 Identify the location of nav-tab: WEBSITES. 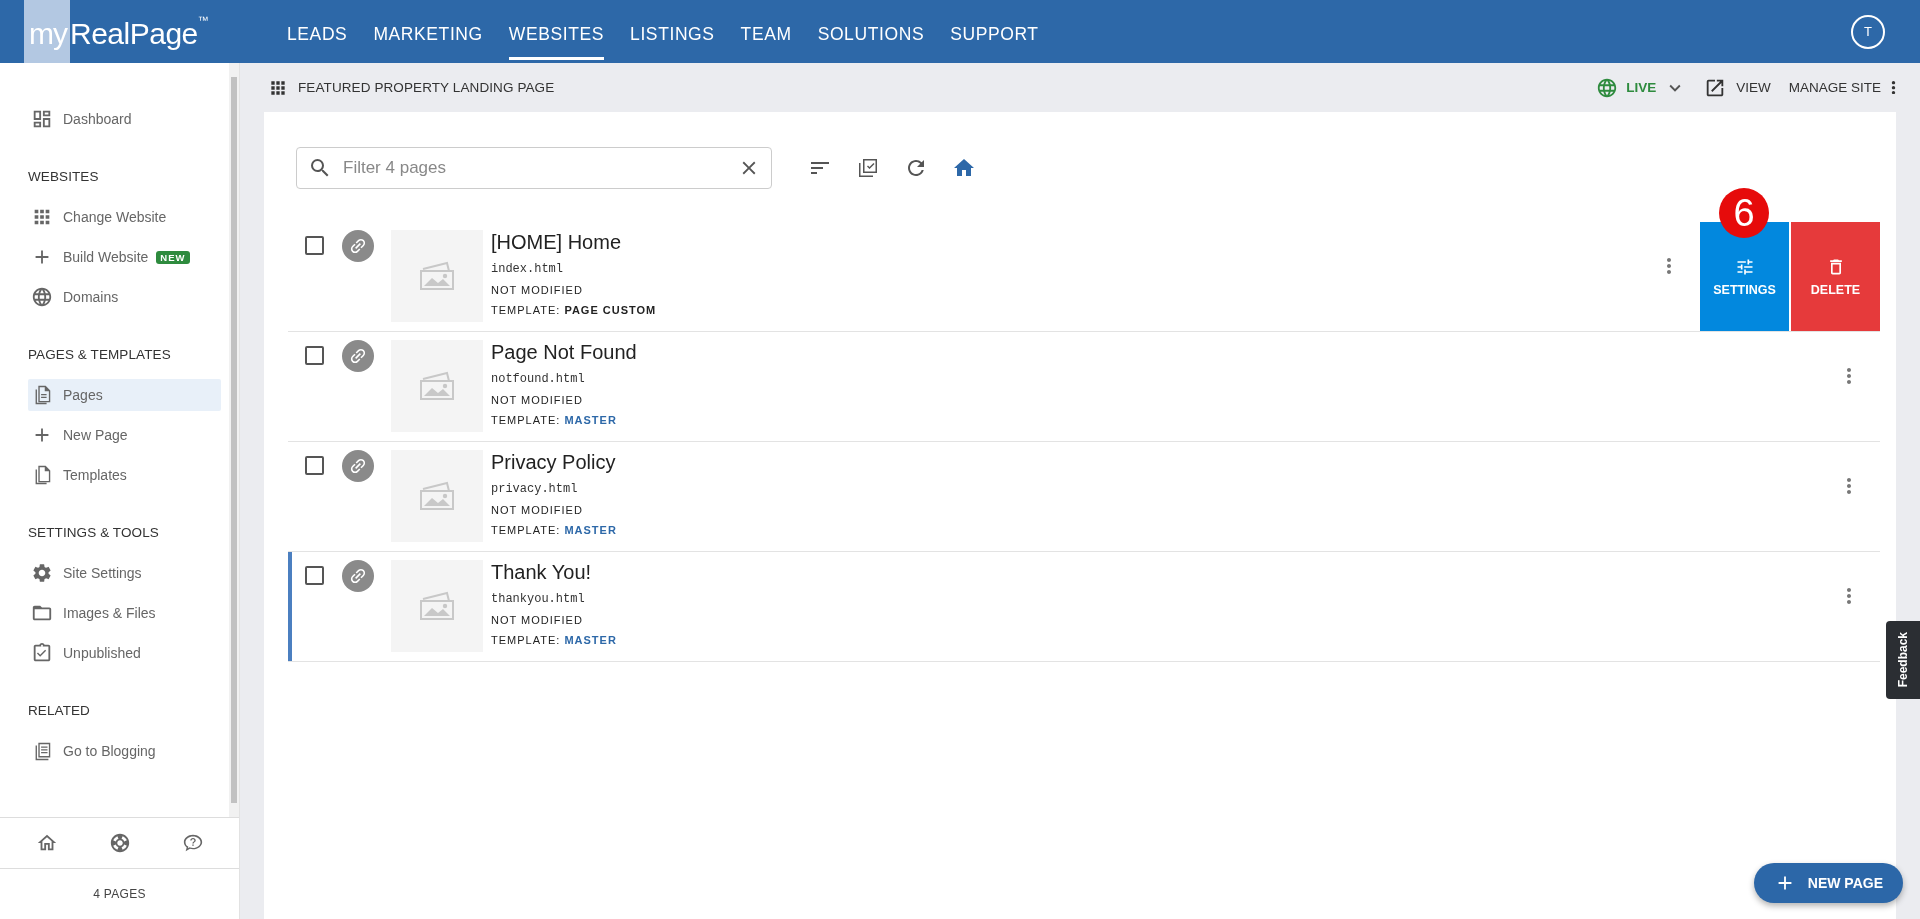
(556, 31).